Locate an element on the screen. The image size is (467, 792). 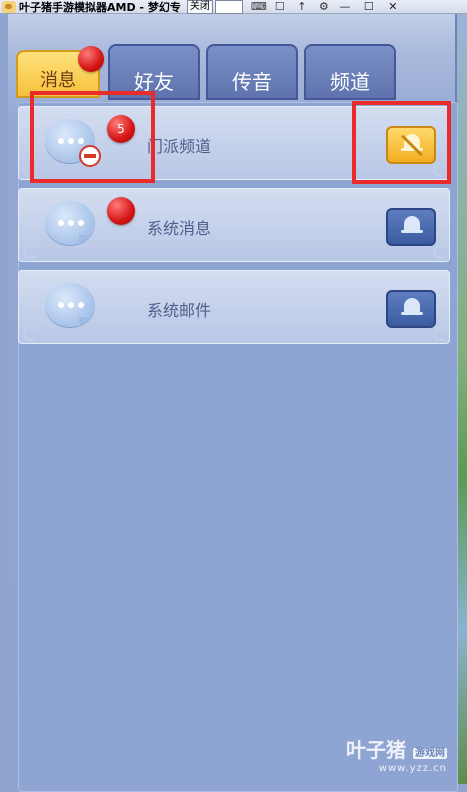
tab-messages-label: 消息 is located at coordinates (58, 80).